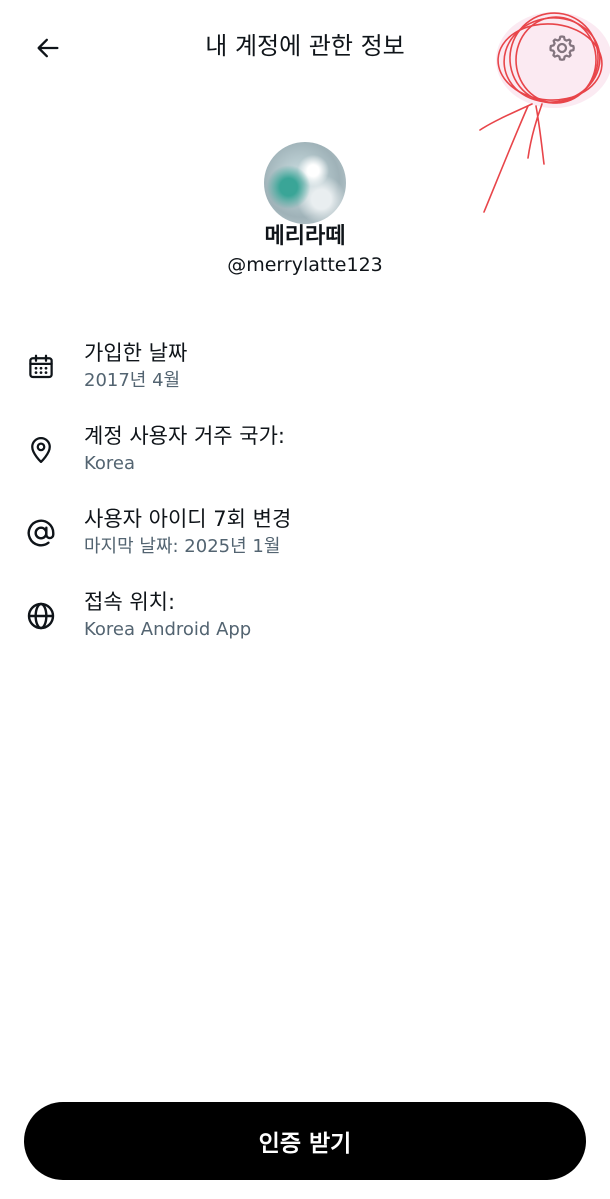 The width and height of the screenshot is (610, 1199). Describe the element at coordinates (305, 265) in the screenshot. I see `username-handle: @merrylatte123` at that location.